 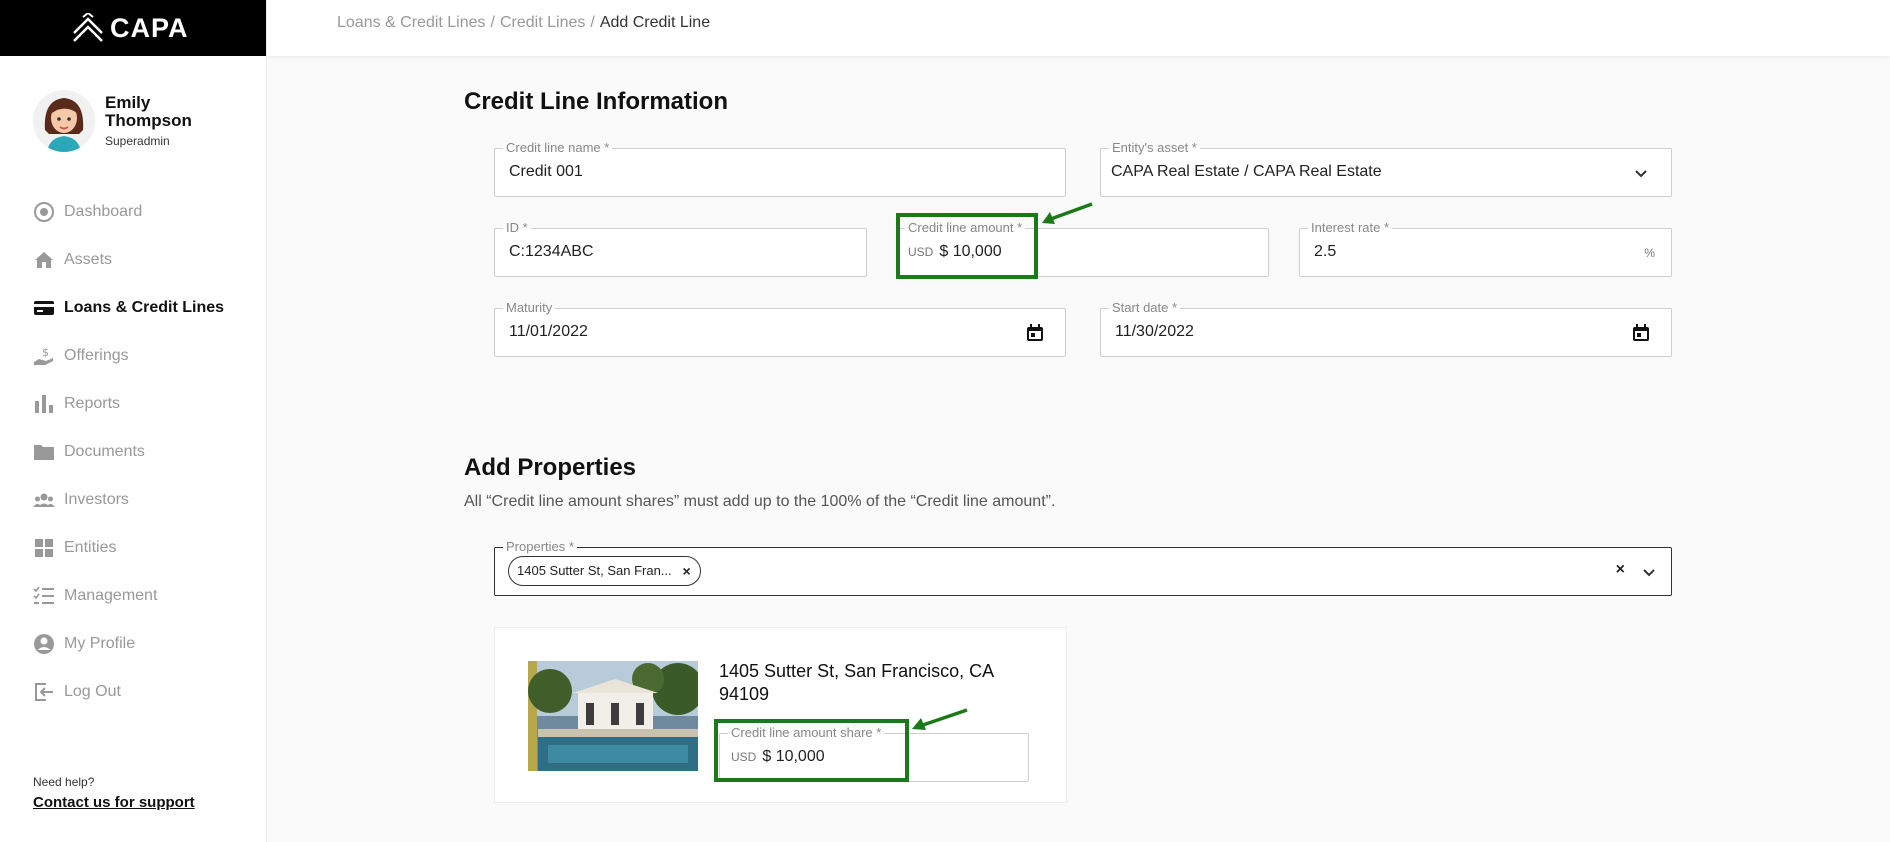 I want to click on folder-icon, so click(x=44, y=452).